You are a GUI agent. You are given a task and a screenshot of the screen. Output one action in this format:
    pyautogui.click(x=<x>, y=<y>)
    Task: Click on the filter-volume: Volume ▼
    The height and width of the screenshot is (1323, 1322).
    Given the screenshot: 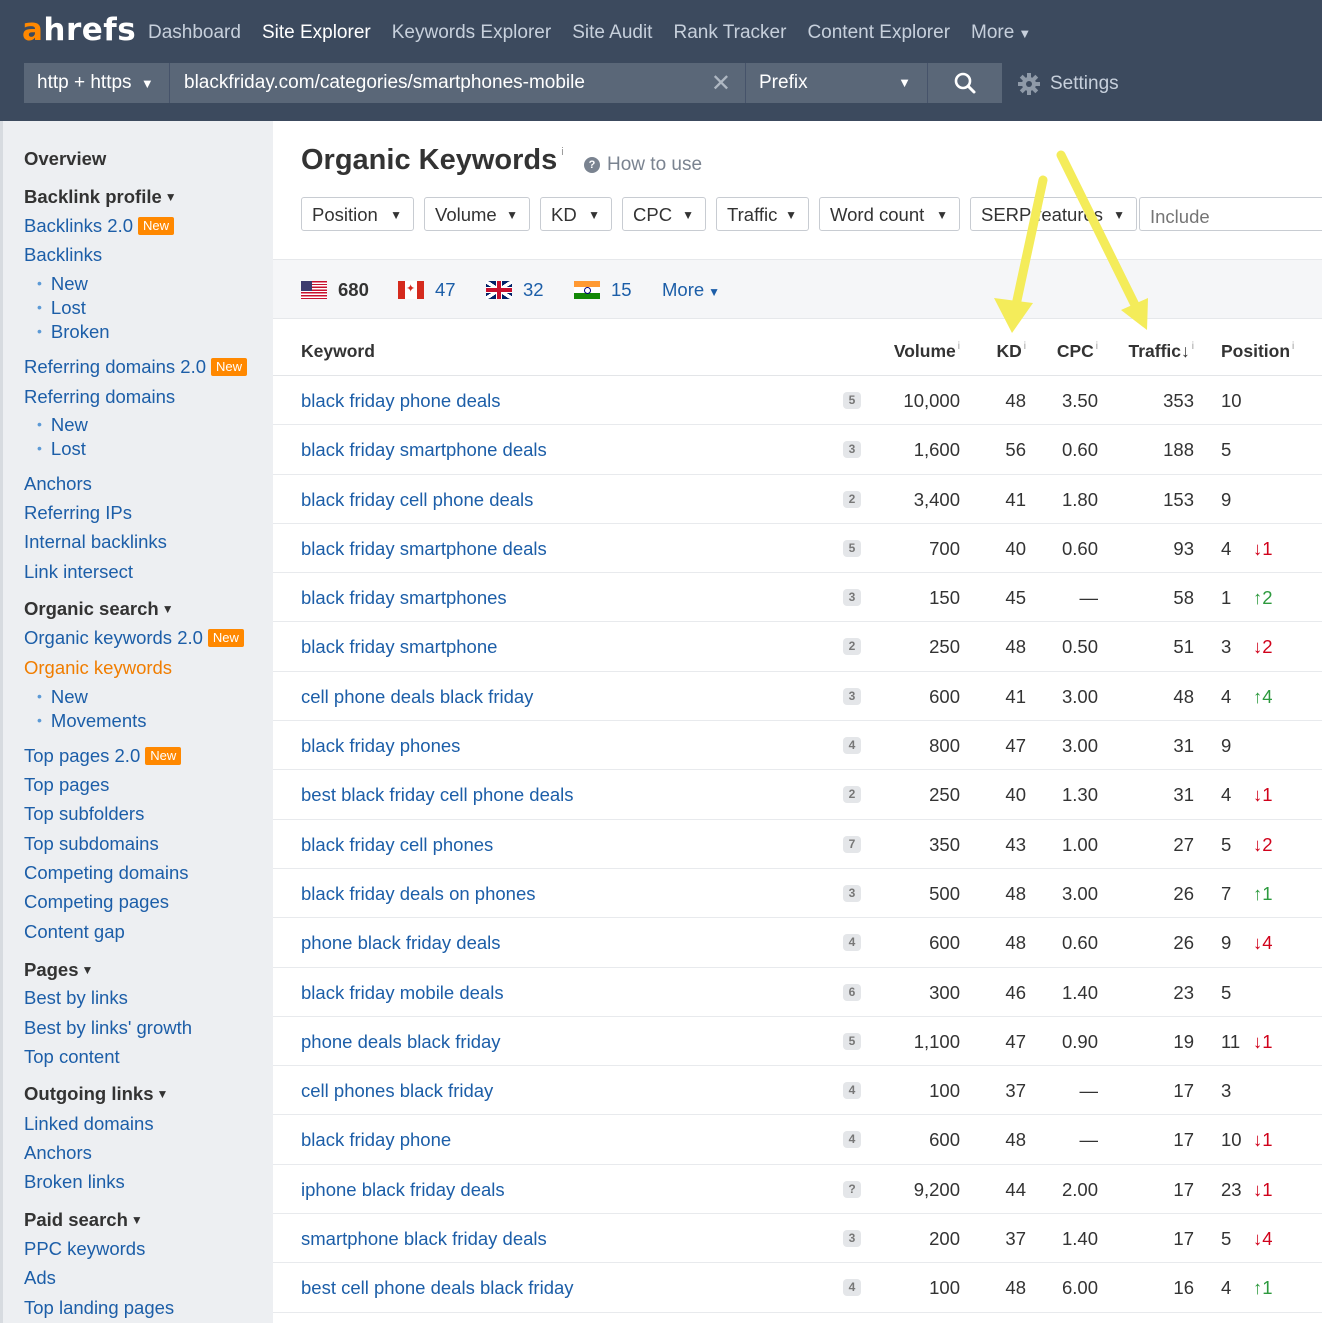 What is the action you would take?
    pyautogui.click(x=477, y=214)
    